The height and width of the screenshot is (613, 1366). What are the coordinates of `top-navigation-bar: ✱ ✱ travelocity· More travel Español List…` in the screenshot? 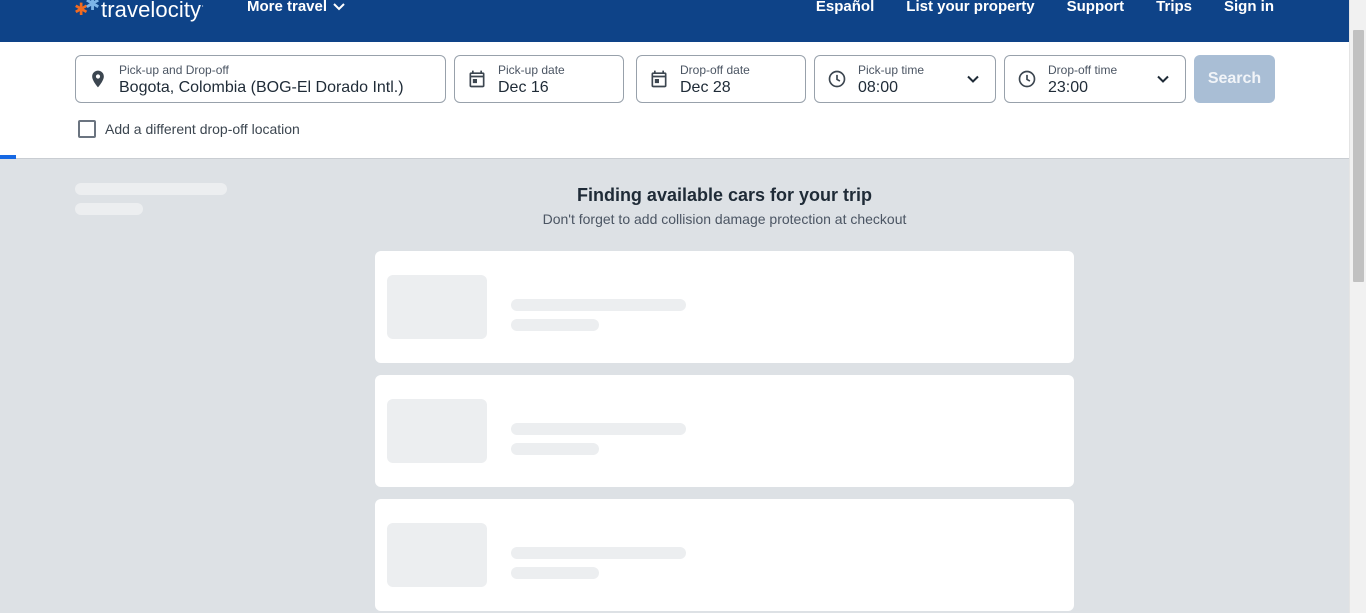 It's located at (674, 21).